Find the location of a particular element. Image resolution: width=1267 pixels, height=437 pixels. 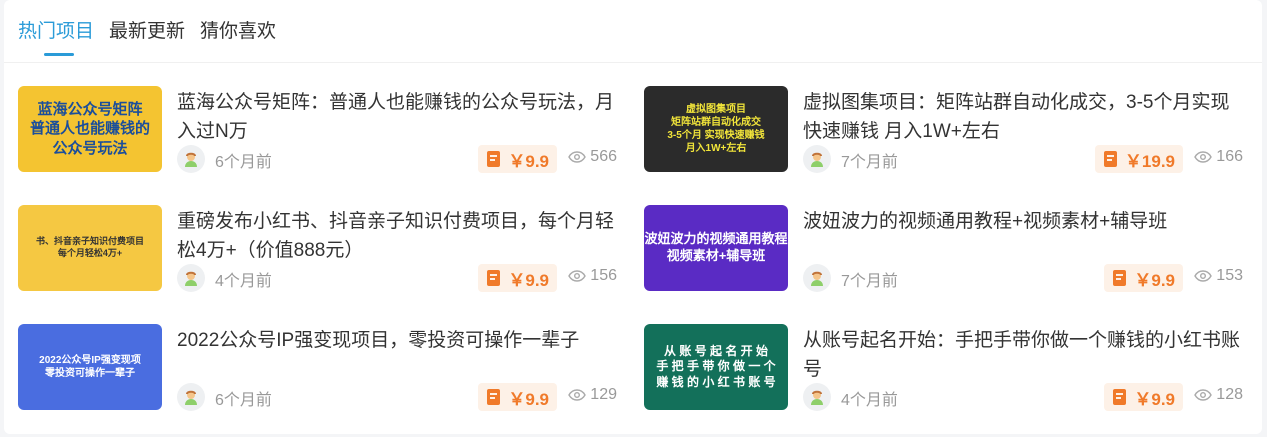

thumbnail-image: 2022公众号IP强变现项 零投资可操作一辈子 is located at coordinates (90, 367).